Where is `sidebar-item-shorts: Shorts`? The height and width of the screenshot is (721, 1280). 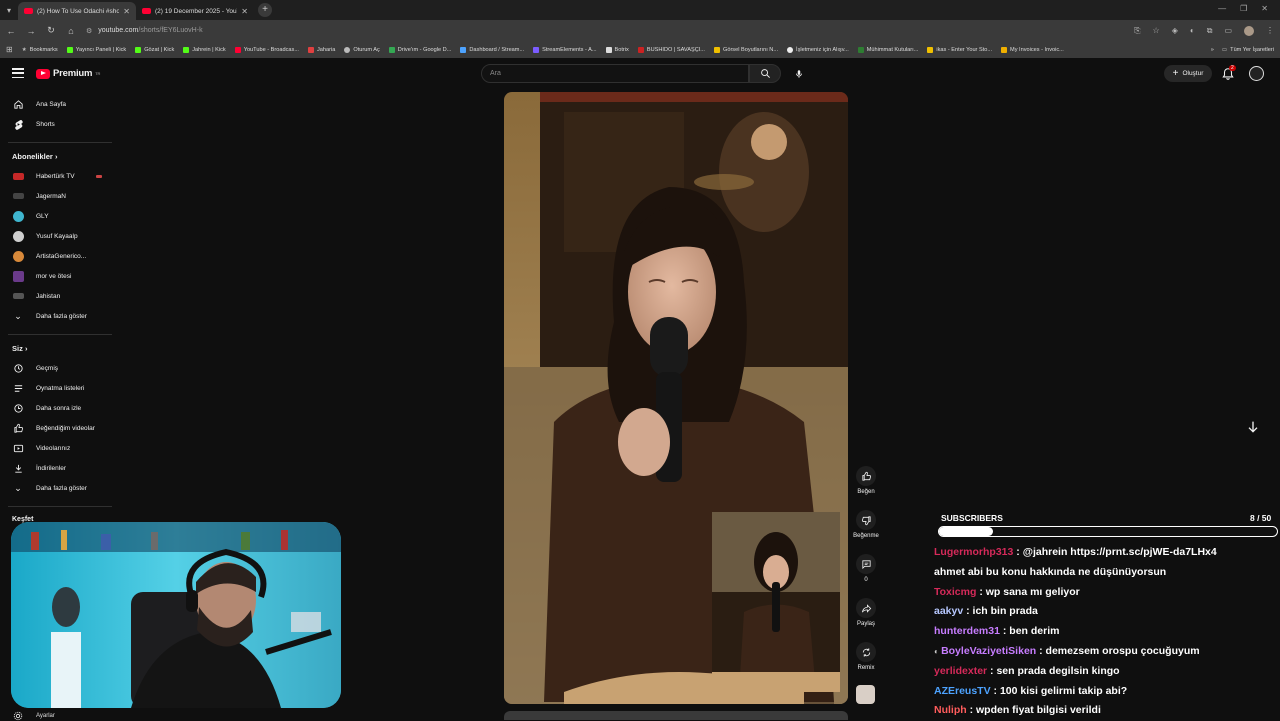
sidebar-item-shorts: Shorts is located at coordinates (59, 124).